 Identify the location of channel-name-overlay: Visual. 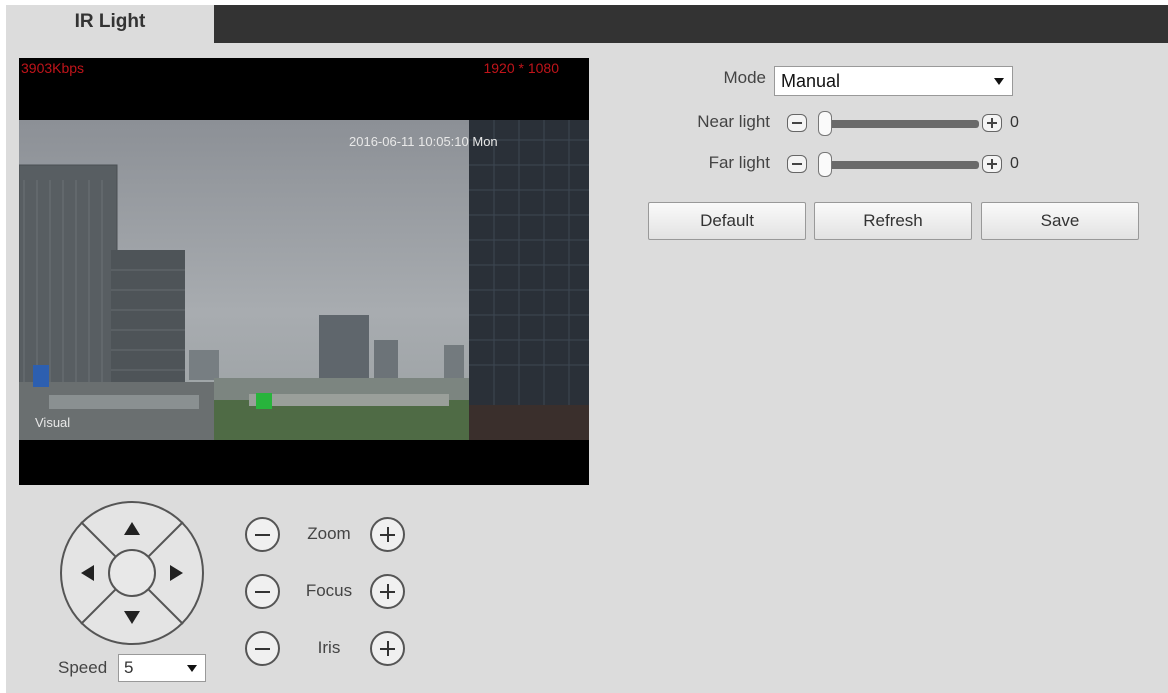
(53, 422).